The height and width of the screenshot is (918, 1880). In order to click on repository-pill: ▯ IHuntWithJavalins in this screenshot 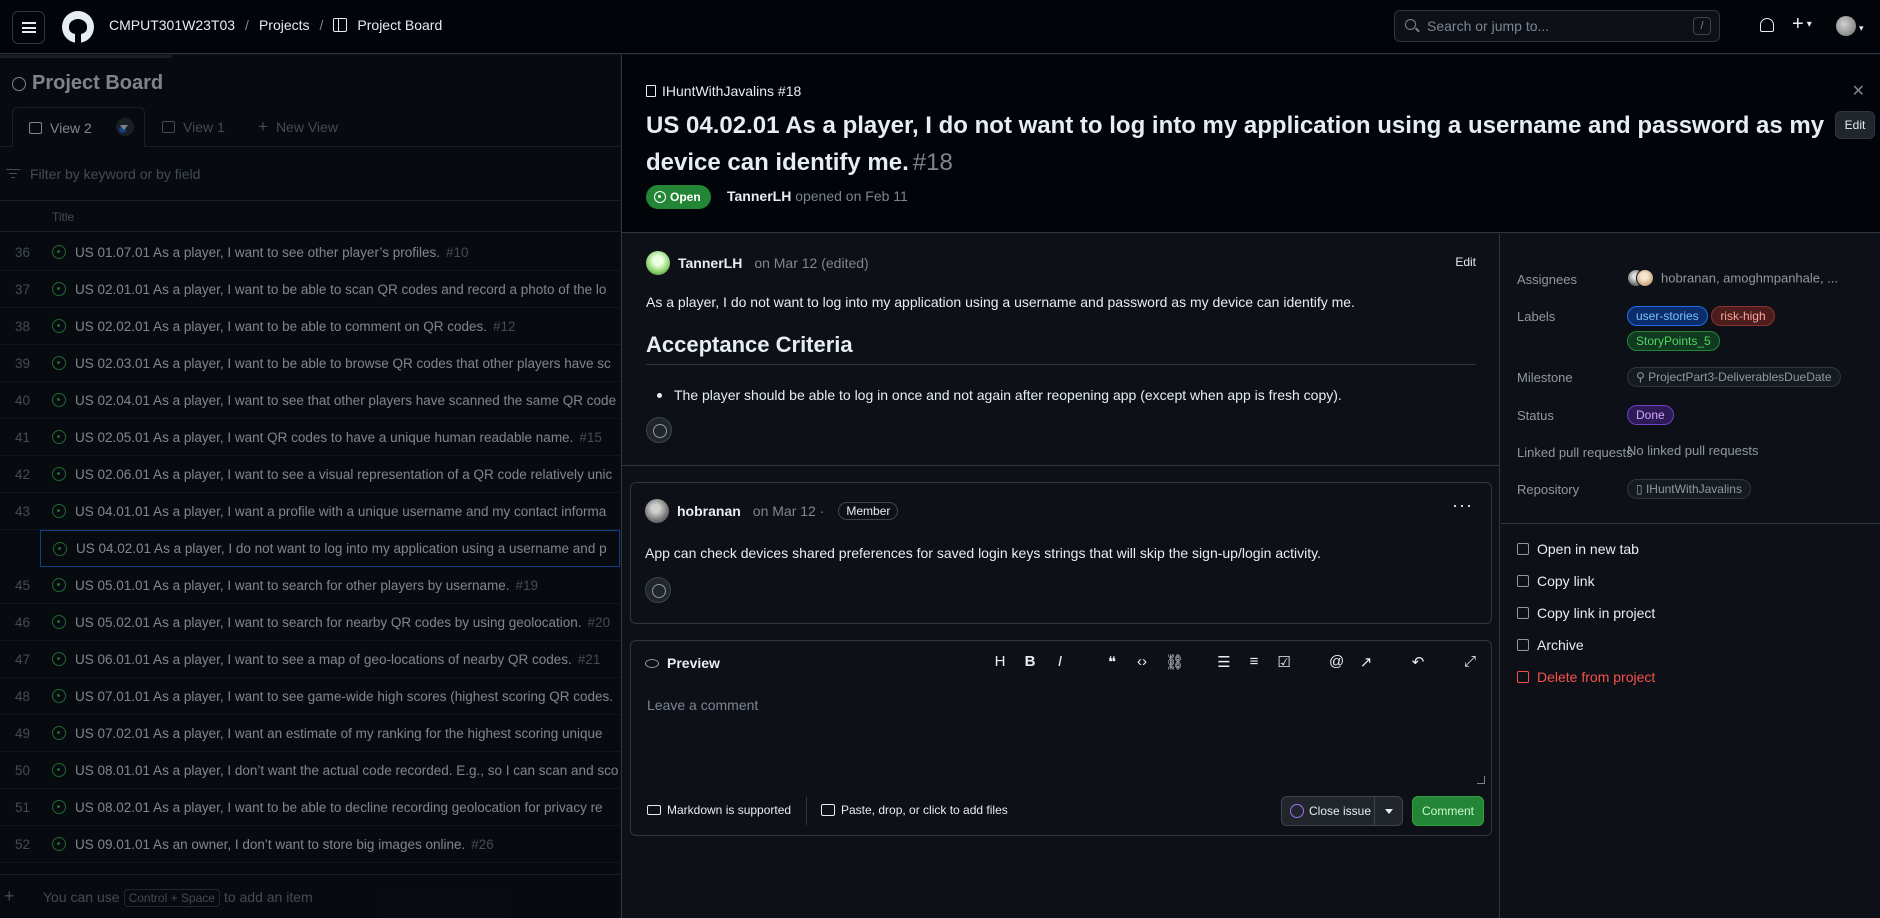, I will do `click(1689, 489)`.